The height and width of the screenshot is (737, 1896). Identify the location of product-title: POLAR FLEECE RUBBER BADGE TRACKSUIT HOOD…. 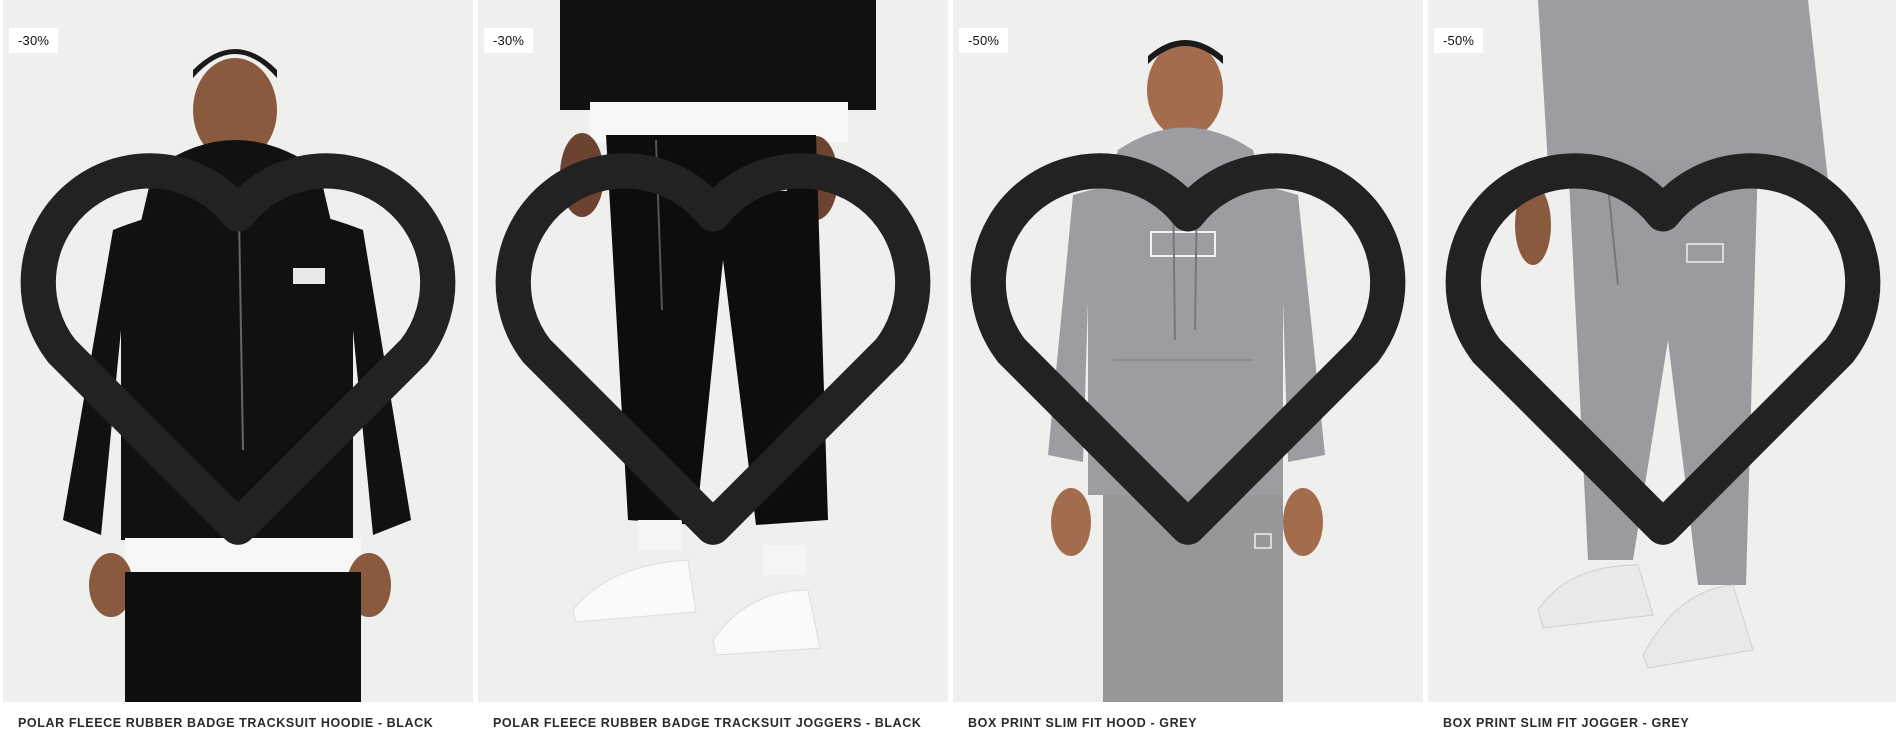
(225, 723).